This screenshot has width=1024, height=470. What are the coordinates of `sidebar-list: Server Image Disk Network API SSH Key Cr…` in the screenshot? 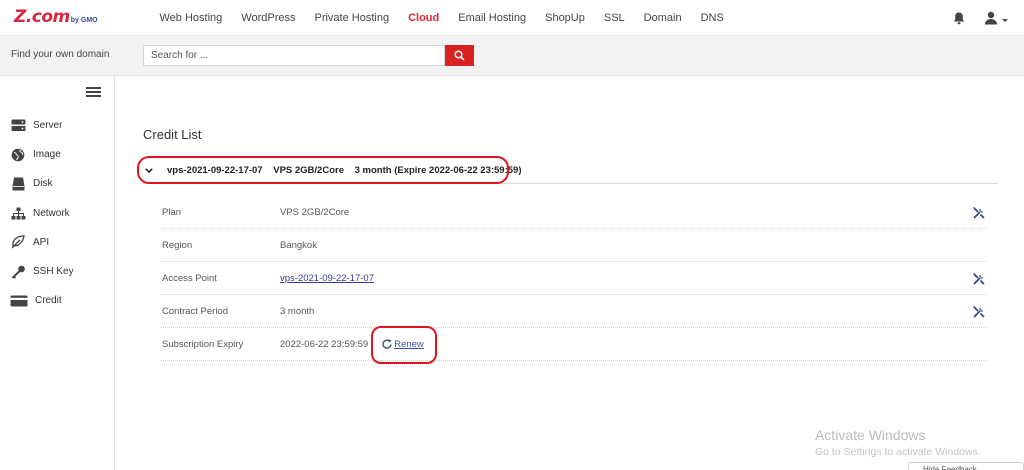 It's located at (57, 213).